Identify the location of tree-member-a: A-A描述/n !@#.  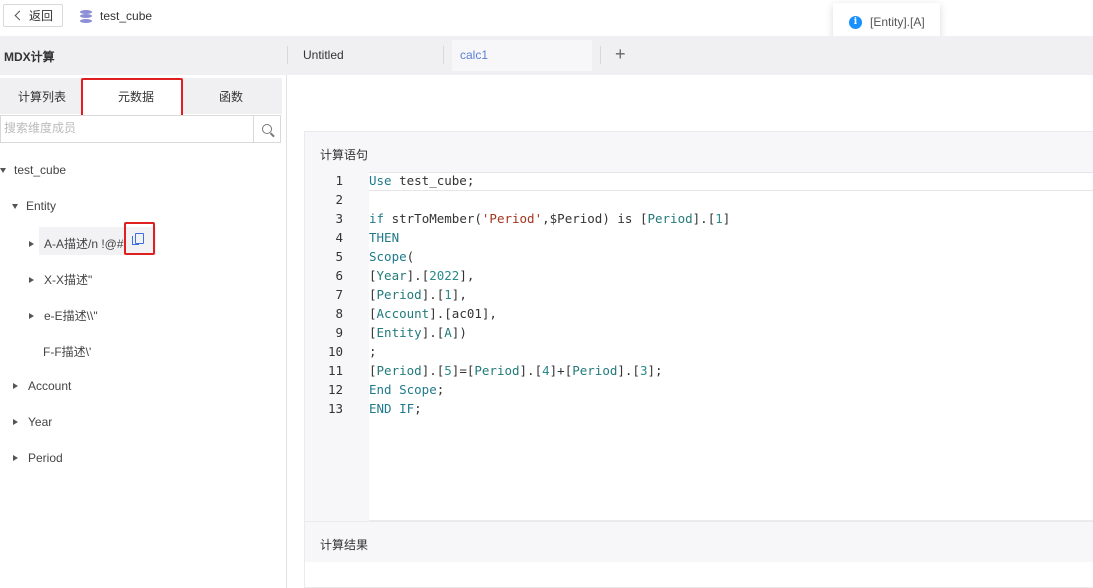
(76, 243).